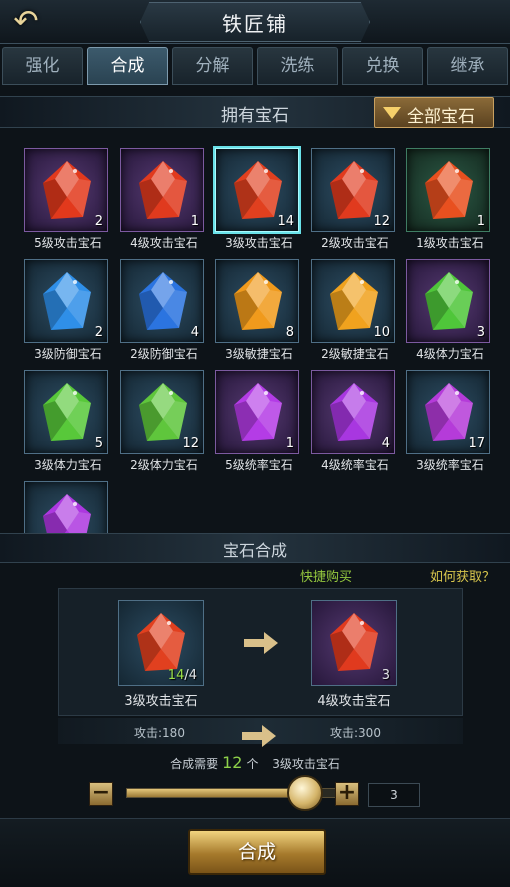 The image size is (510, 887). I want to click on gem-cell: 1 1级攻击宝石, so click(450, 197).